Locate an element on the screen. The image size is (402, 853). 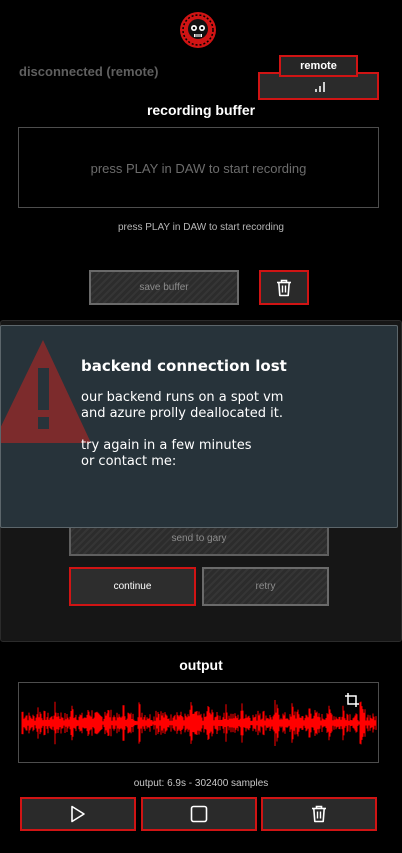
output-waveform is located at coordinates (198, 722).